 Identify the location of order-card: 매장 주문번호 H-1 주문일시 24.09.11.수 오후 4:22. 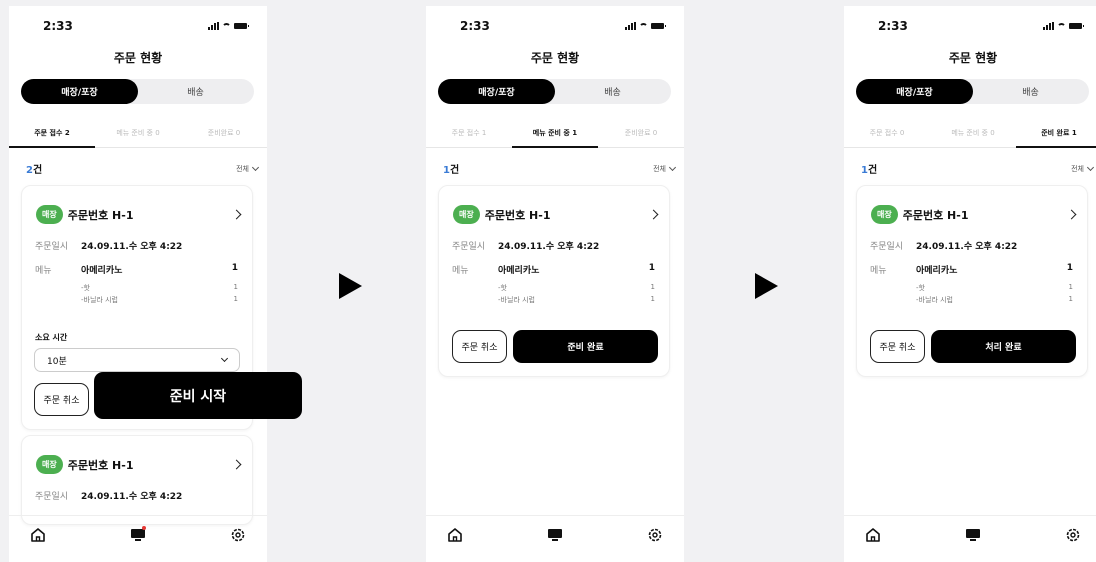
(137, 480).